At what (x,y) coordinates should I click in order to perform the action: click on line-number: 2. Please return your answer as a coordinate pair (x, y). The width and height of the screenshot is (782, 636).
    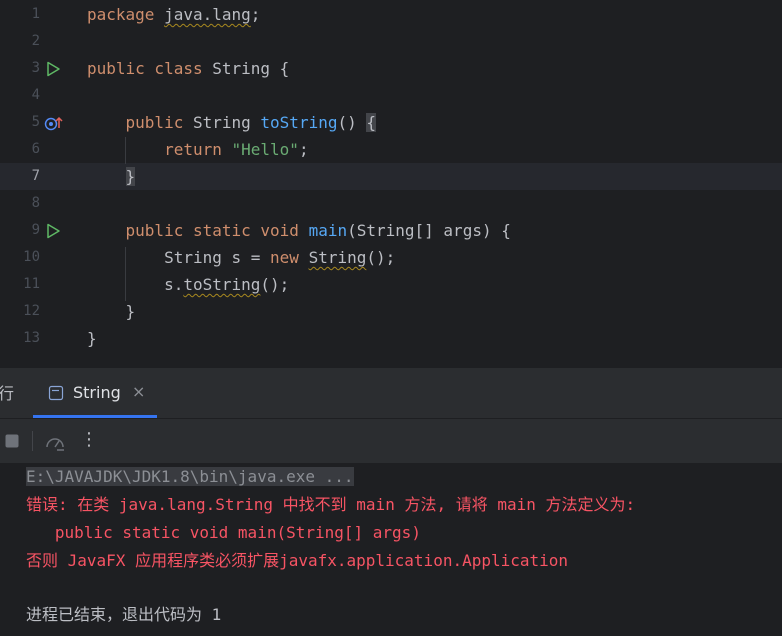
    Looking at the image, I should click on (20, 41).